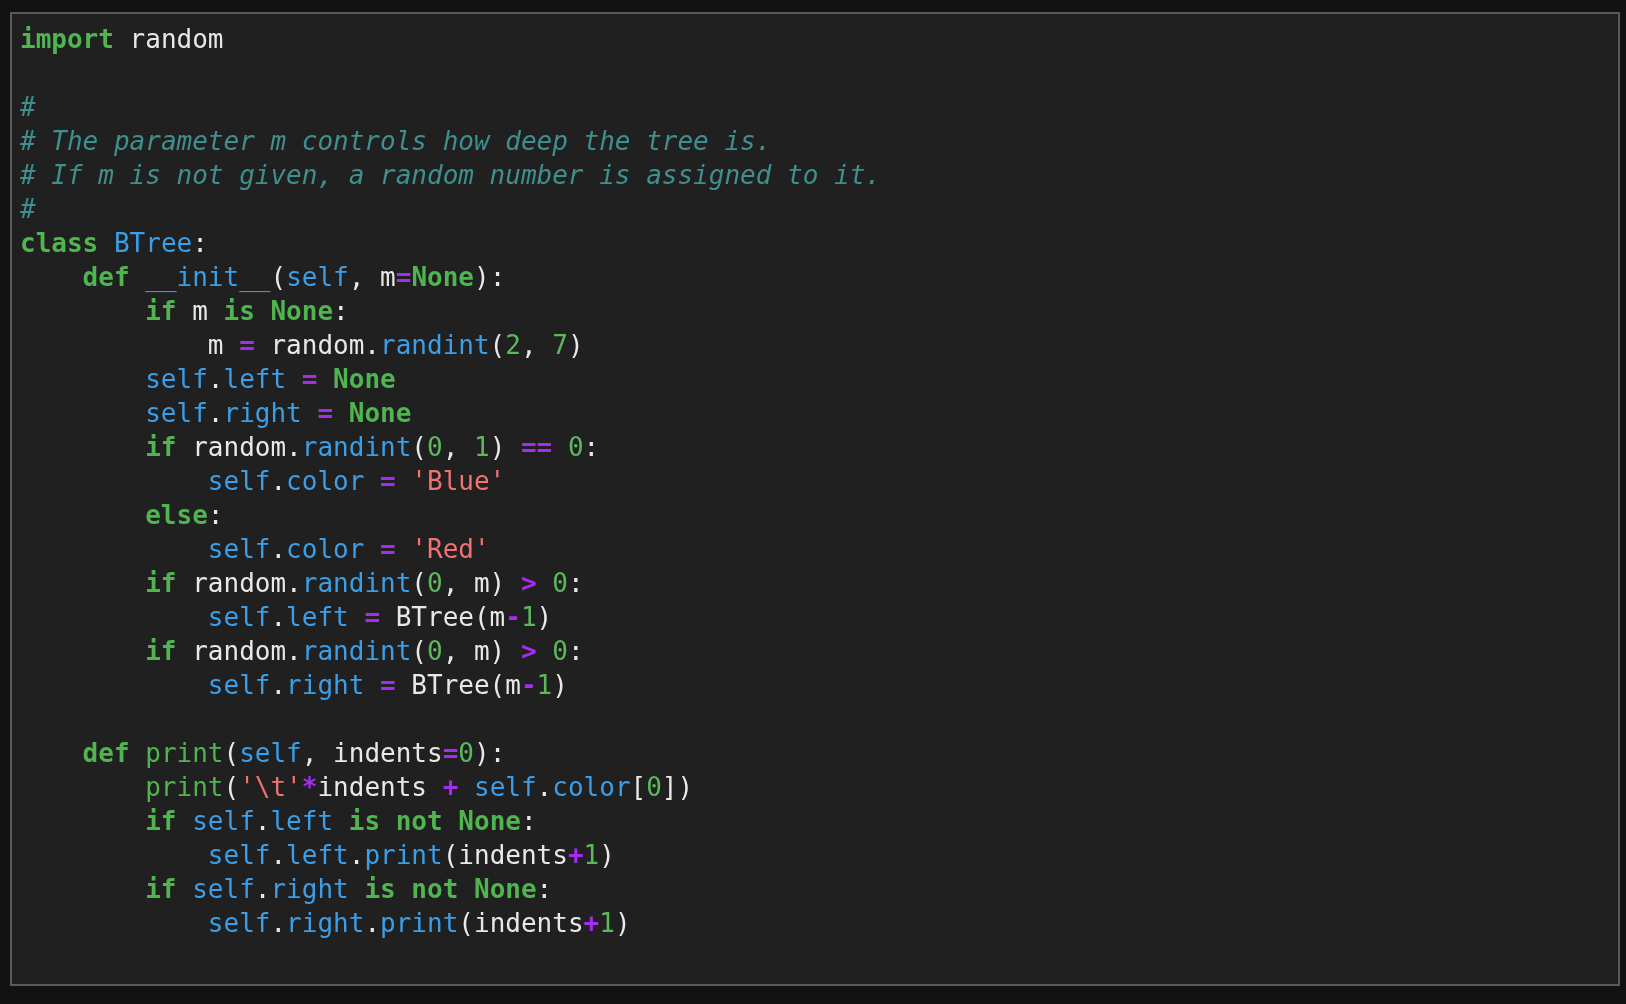 This screenshot has width=1626, height=1004. I want to click on code-line: self.right = BTree(m-1), so click(387, 685).